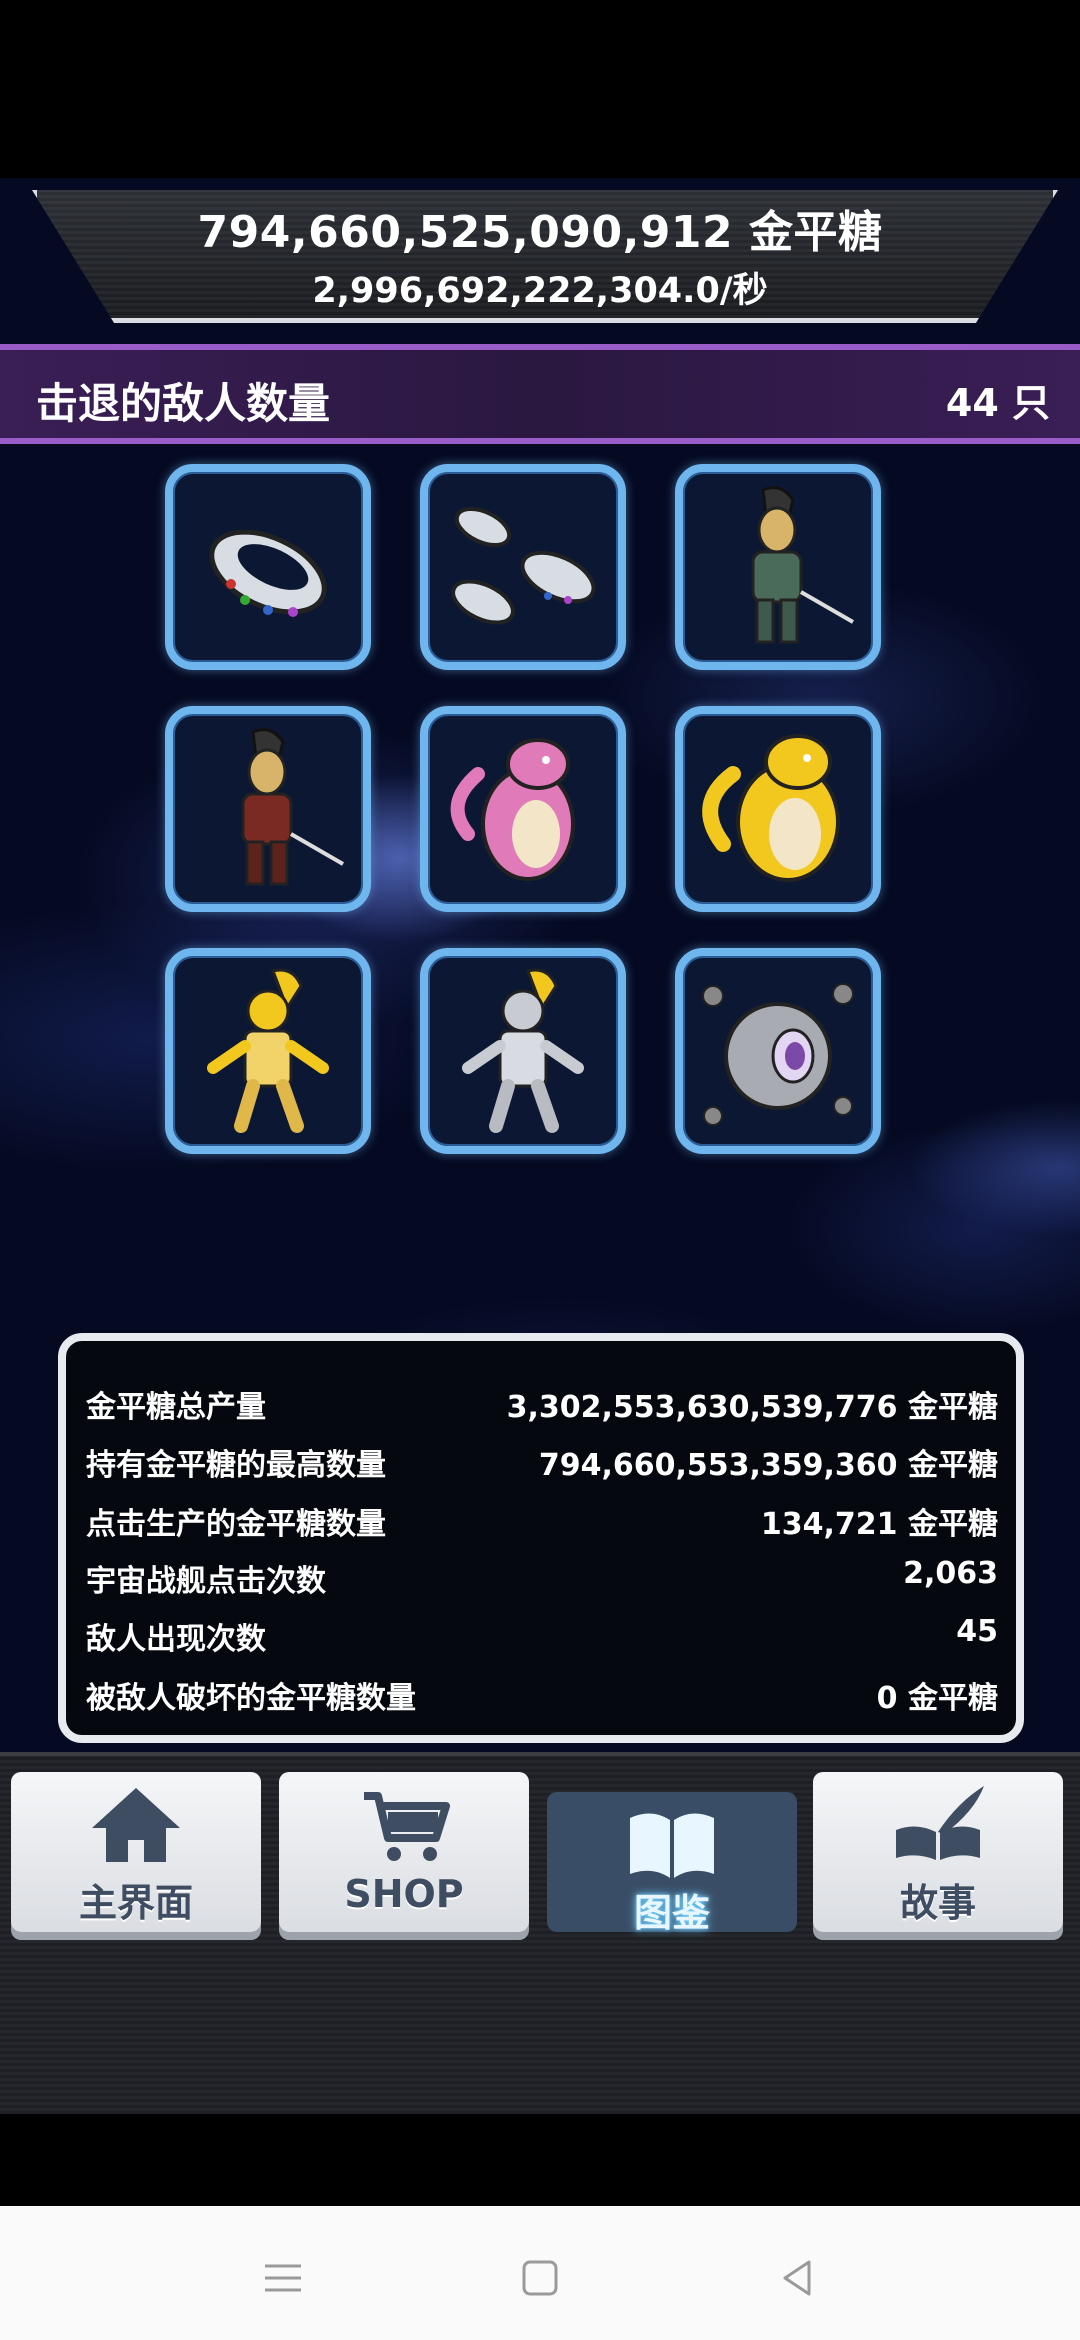 The image size is (1080, 2340). Describe the element at coordinates (797, 2278) in the screenshot. I see `back-triangle-icon` at that location.